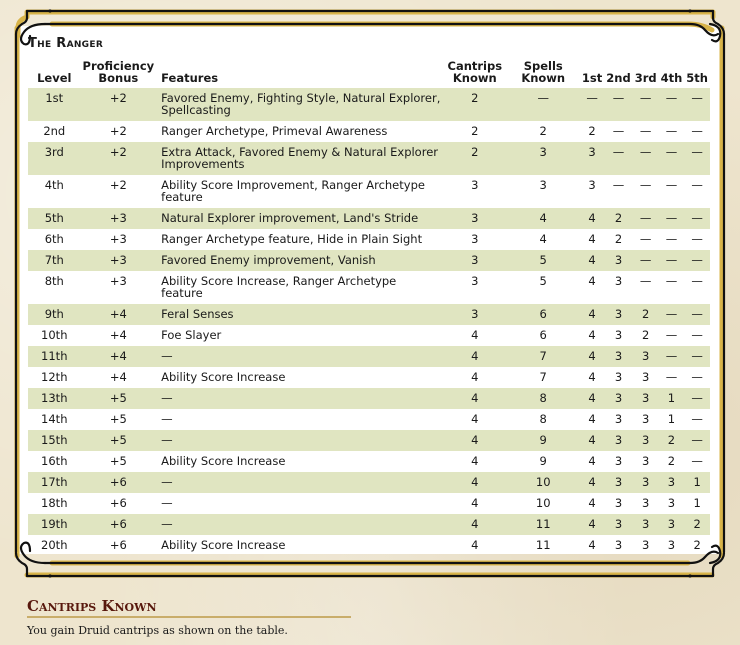  Describe the element at coordinates (543, 218) in the screenshot. I see `spells-known-cell: 4` at that location.